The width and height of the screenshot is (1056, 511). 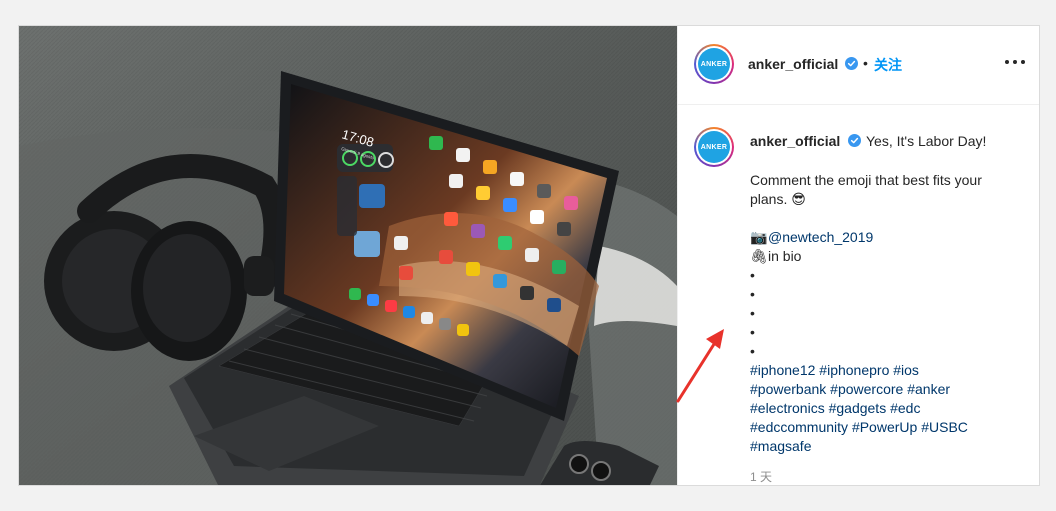 I want to click on annotation-arrow-icon, so click(x=700, y=366).